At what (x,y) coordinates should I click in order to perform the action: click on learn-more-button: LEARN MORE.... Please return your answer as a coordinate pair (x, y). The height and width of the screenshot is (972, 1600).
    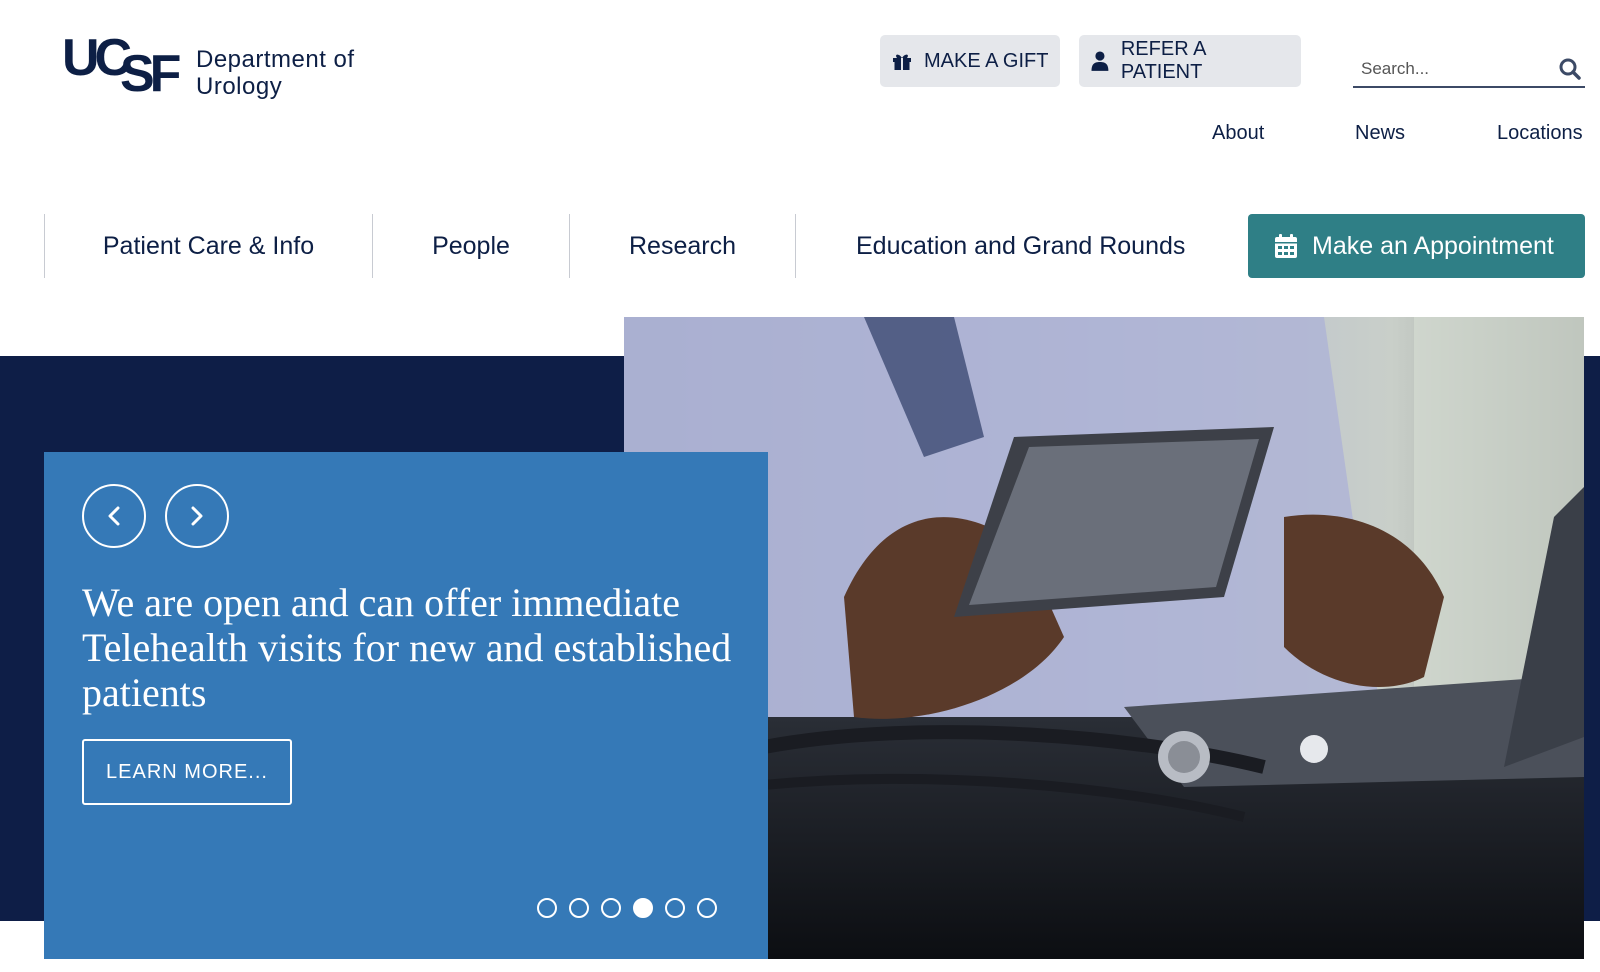
    Looking at the image, I should click on (187, 772).